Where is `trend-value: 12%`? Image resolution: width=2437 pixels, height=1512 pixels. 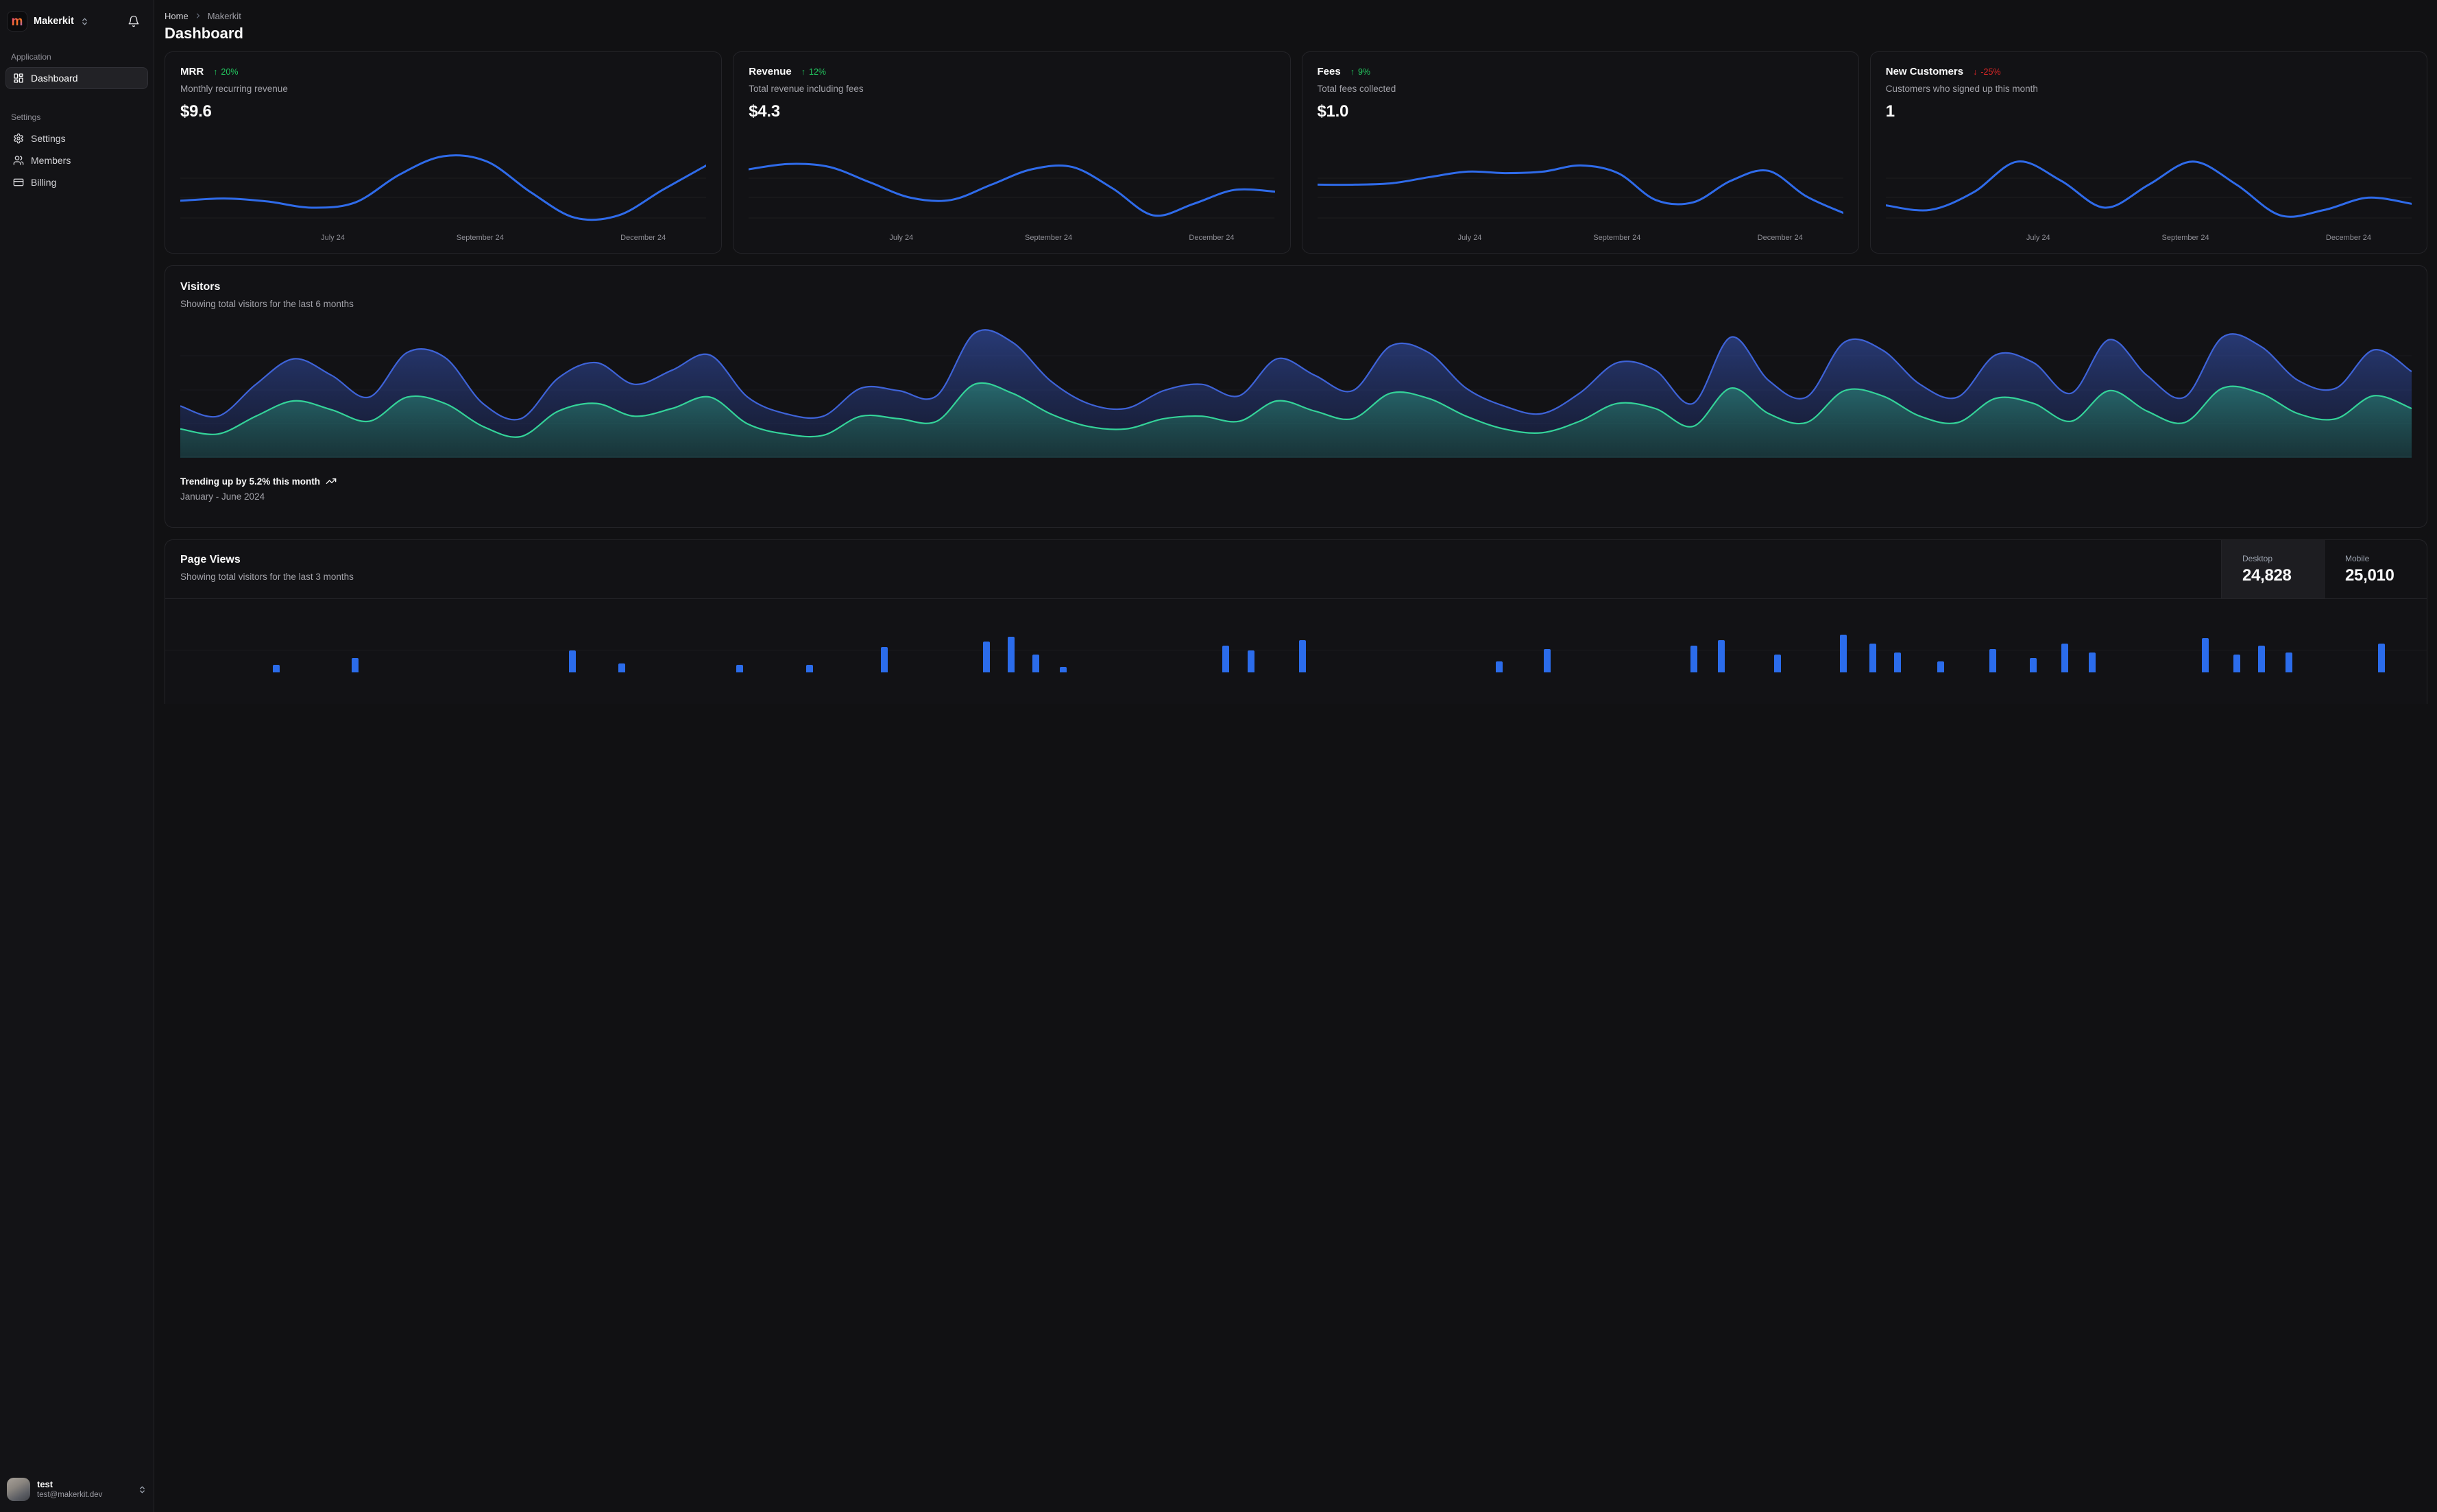
trend-value: 12% is located at coordinates (818, 71).